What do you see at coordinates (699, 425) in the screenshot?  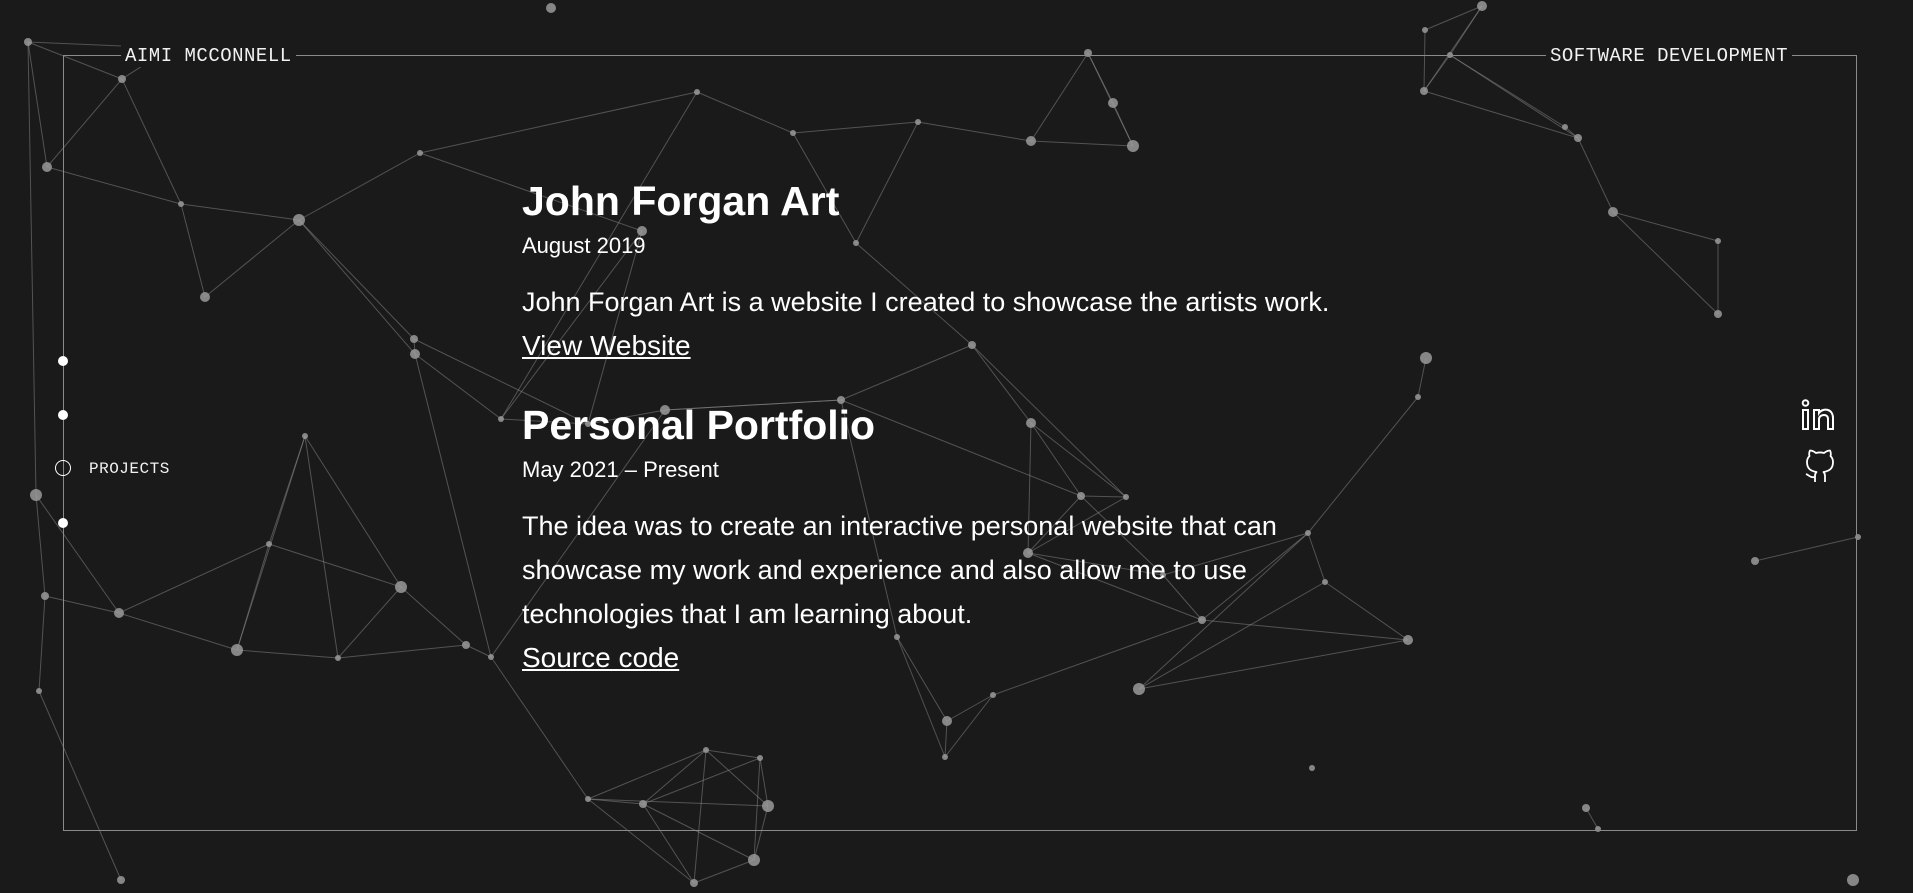 I see `project-title: Personal Portfolio` at bounding box center [699, 425].